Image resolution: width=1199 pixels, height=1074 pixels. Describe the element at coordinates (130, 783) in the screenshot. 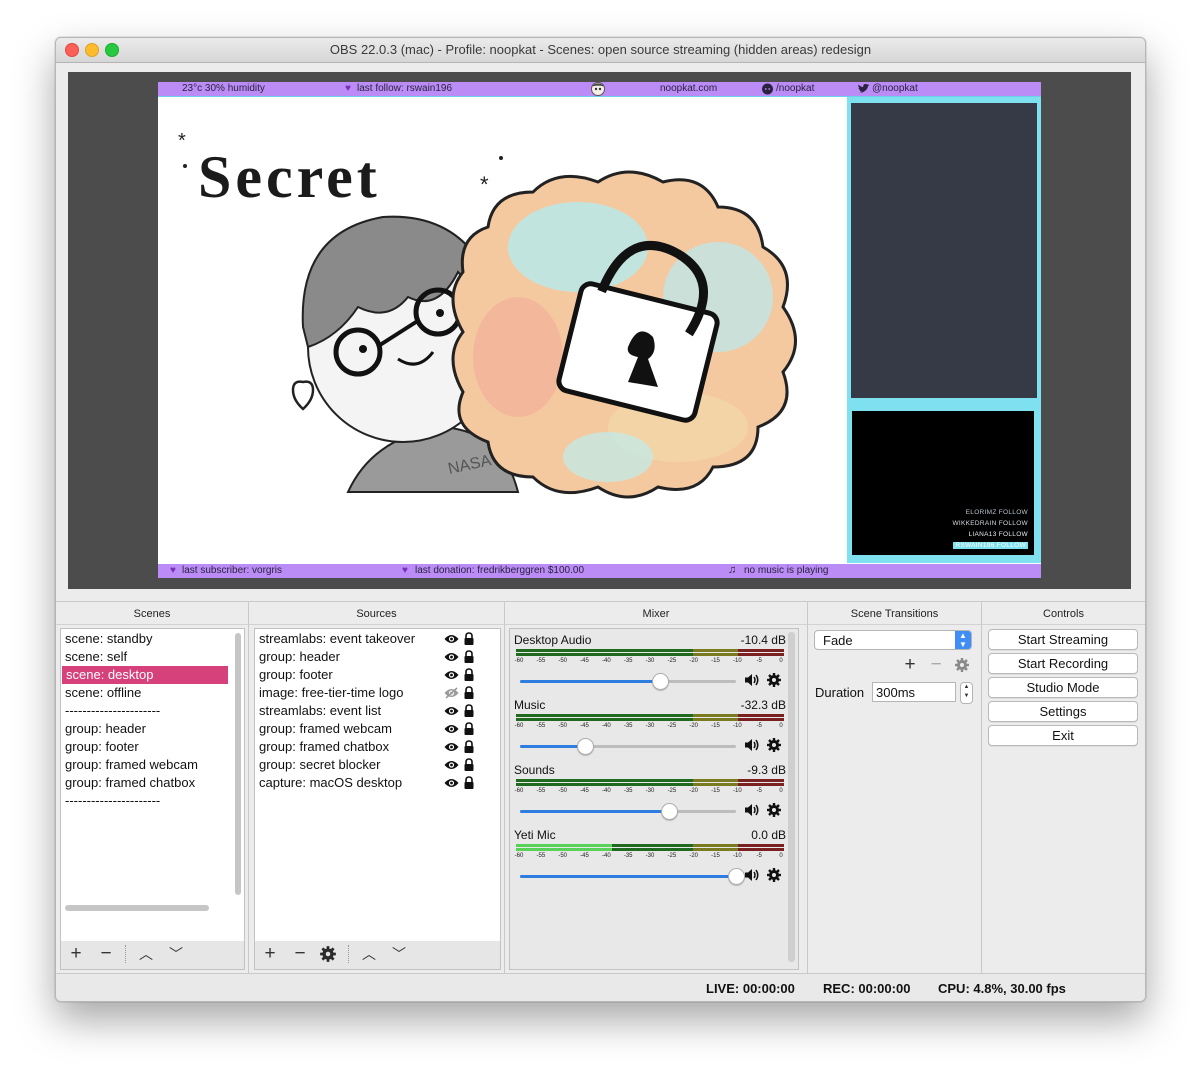

I see `scene-list-item: group: framed chatbox` at that location.